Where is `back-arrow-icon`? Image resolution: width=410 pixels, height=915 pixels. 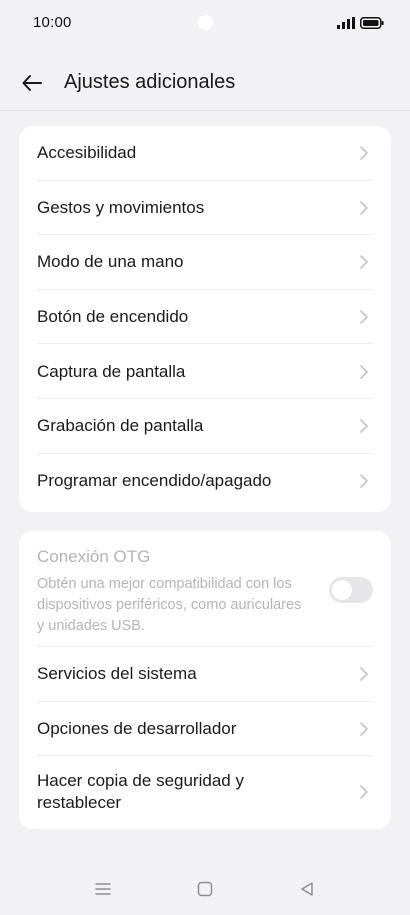 back-arrow-icon is located at coordinates (32, 83).